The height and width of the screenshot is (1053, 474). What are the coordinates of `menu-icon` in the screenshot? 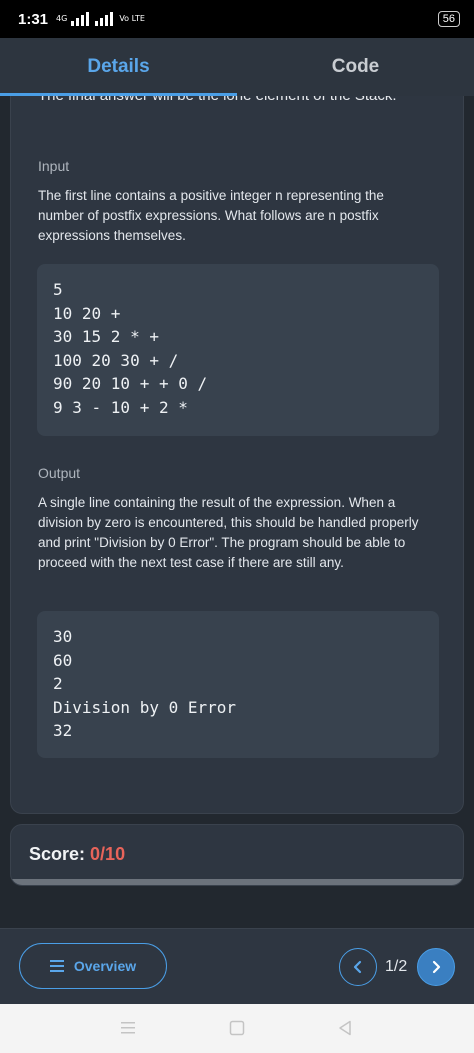 It's located at (56, 966).